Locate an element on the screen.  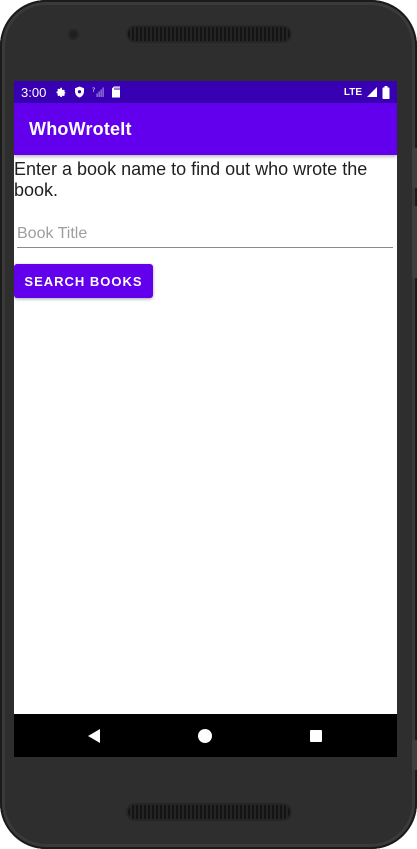
bottom-speaker-grille is located at coordinates (209, 812).